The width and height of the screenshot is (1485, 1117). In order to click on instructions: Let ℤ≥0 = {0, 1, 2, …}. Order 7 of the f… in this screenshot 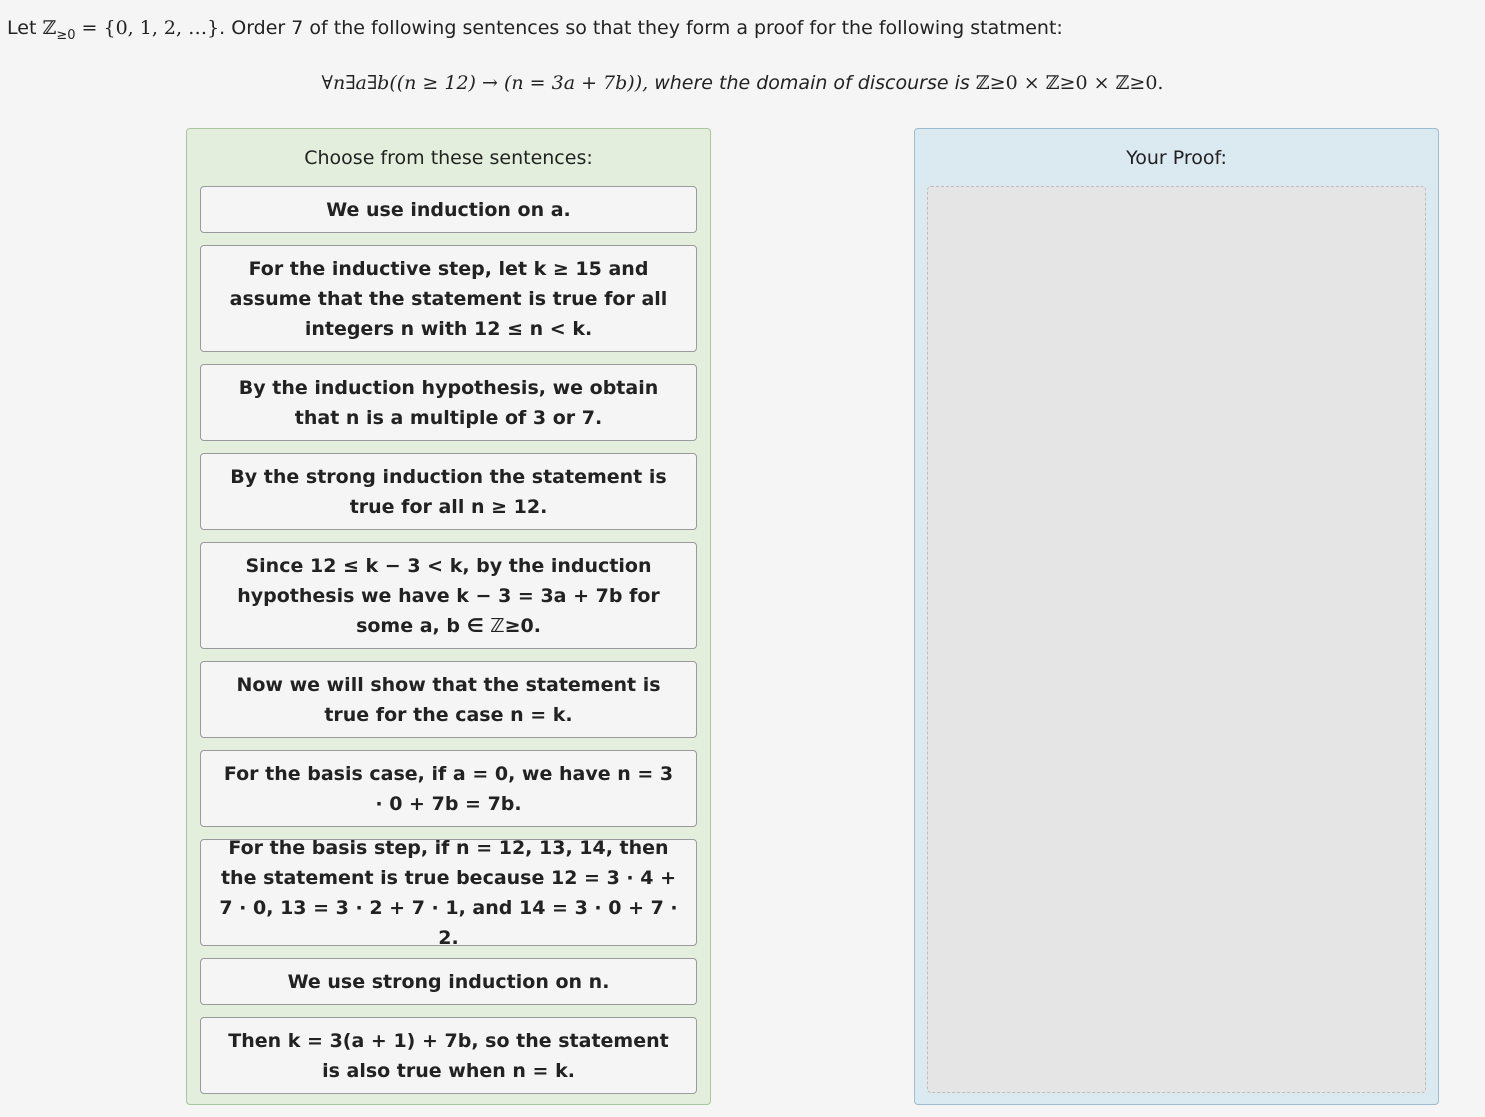, I will do `click(742, 32)`.